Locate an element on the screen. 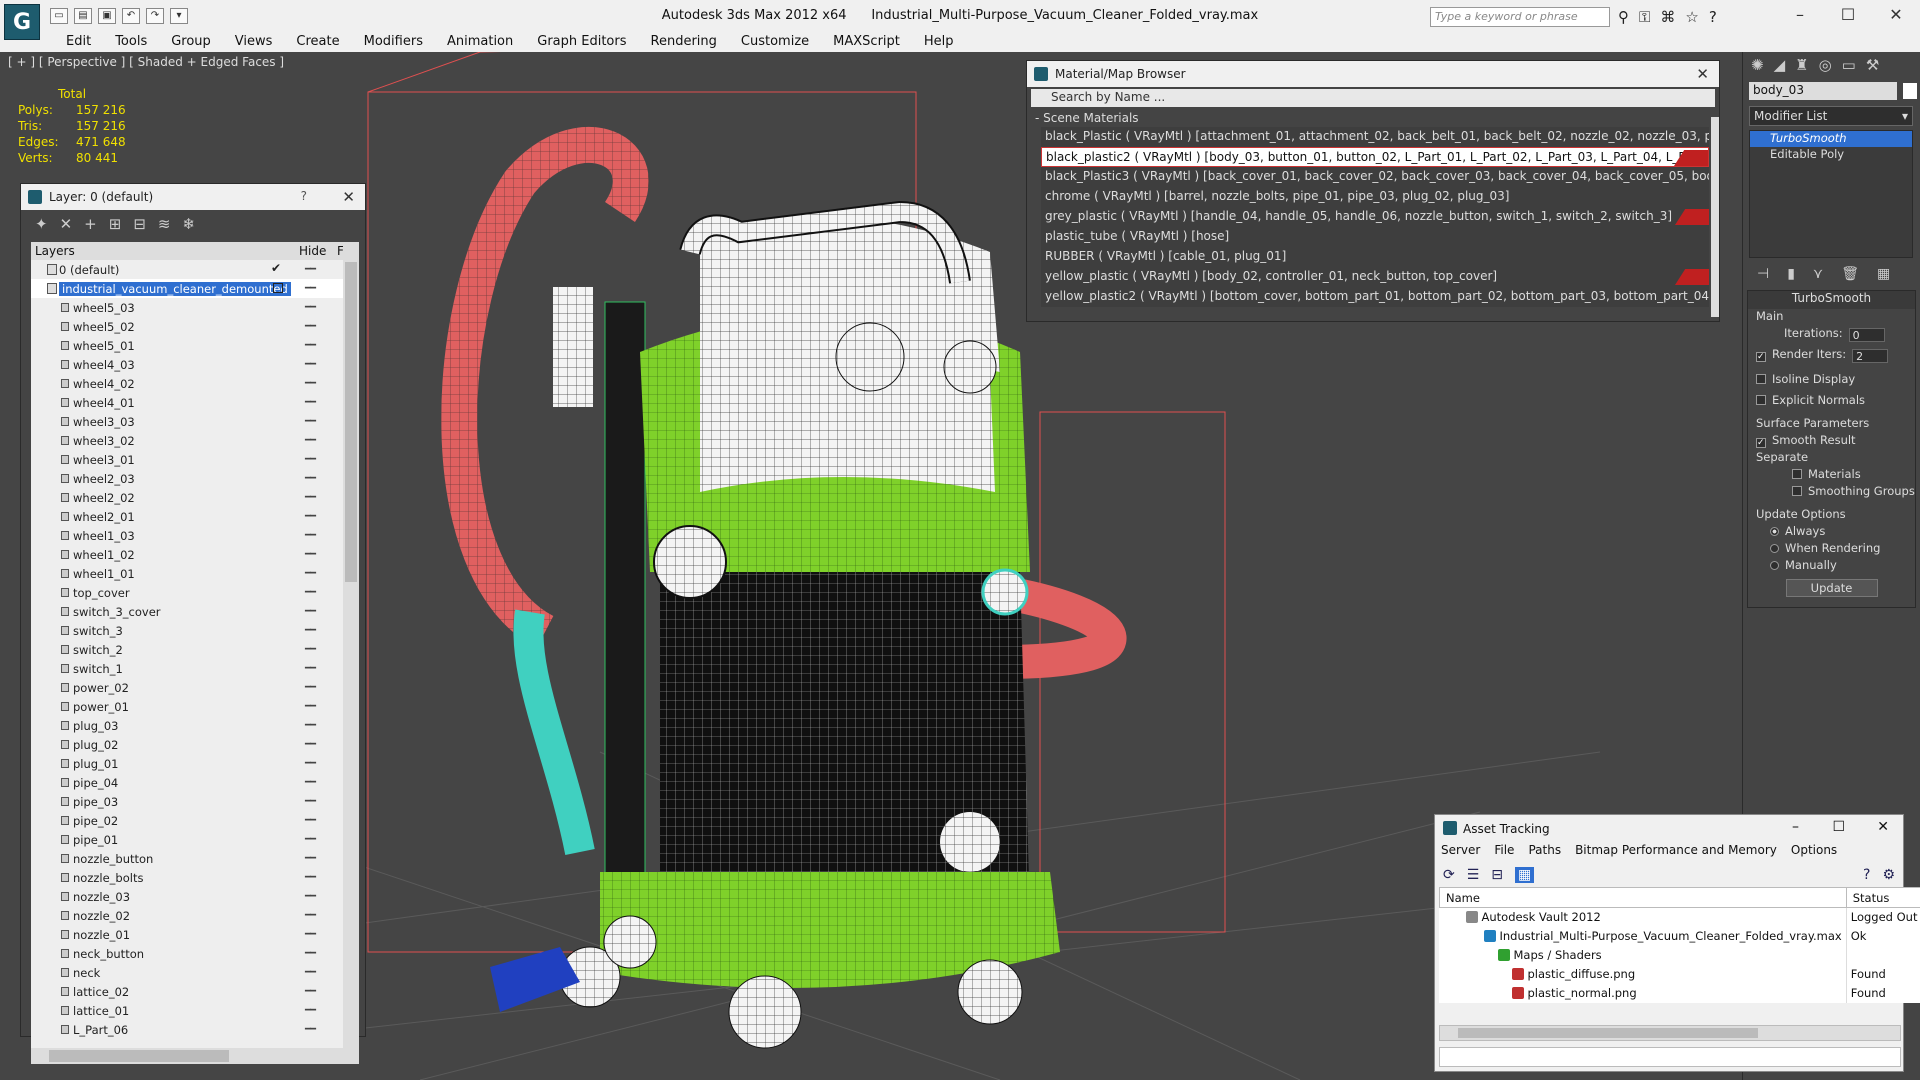 The height and width of the screenshot is (1080, 1920). material-row: RUBBER ( VRayMtl ) [cable_01, plug_01] is located at coordinates (1375, 257).